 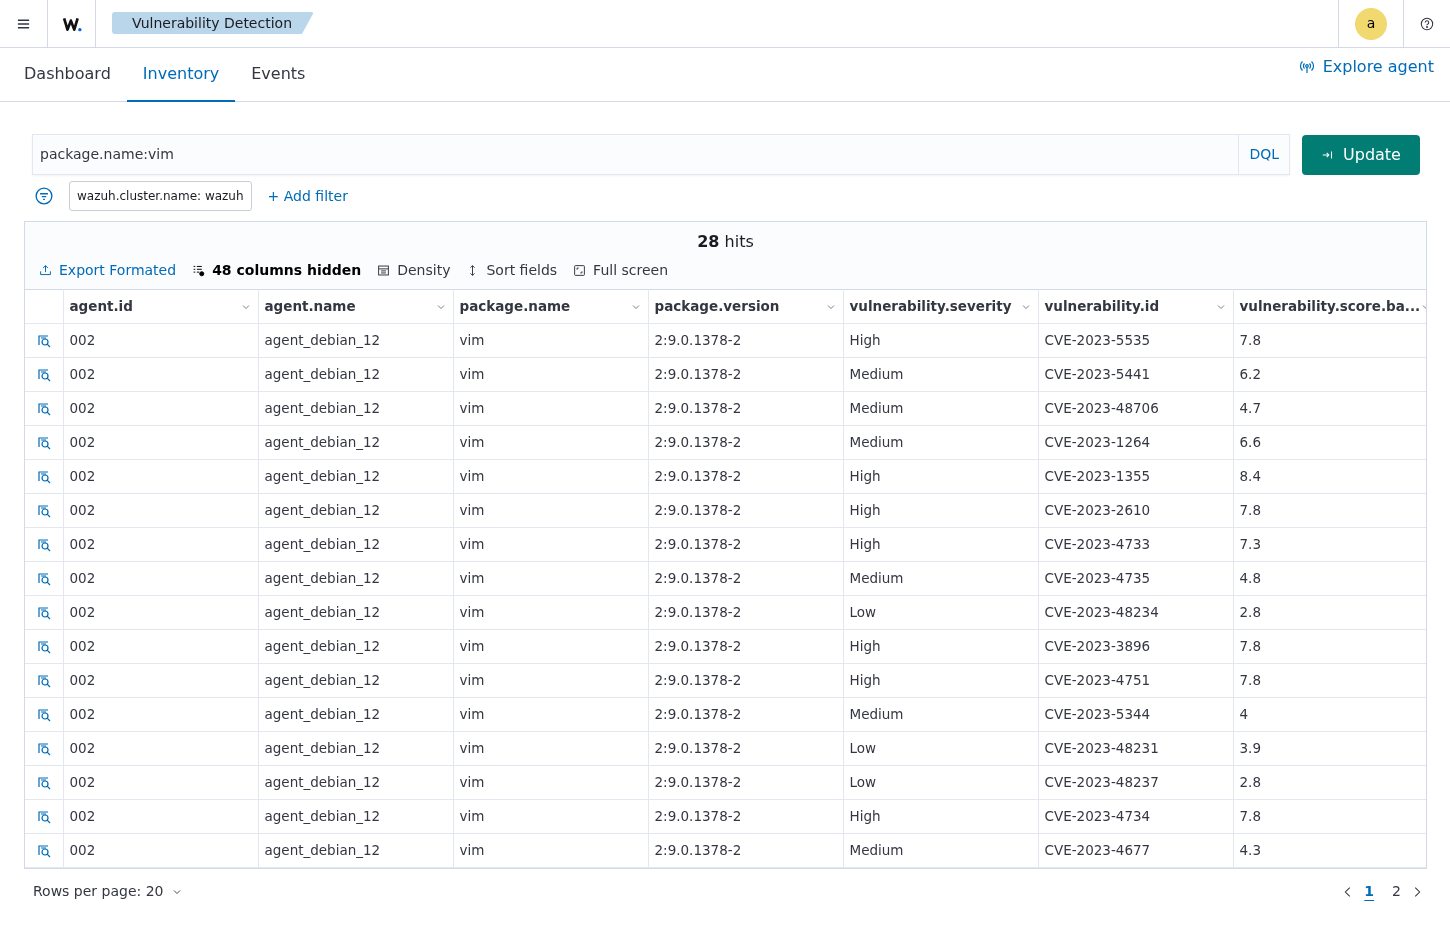 I want to click on tab: Events, so click(x=278, y=74).